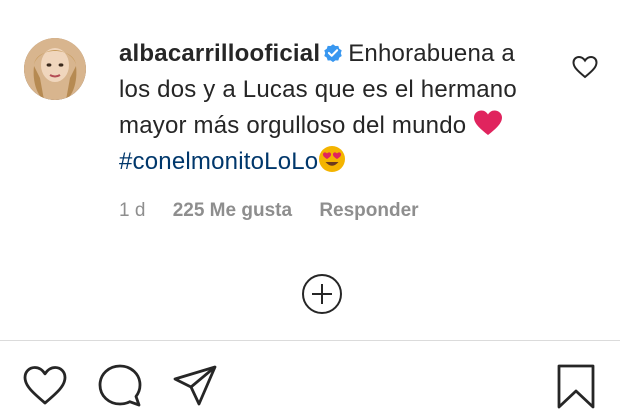  I want to click on reply-button: Responder, so click(368, 210).